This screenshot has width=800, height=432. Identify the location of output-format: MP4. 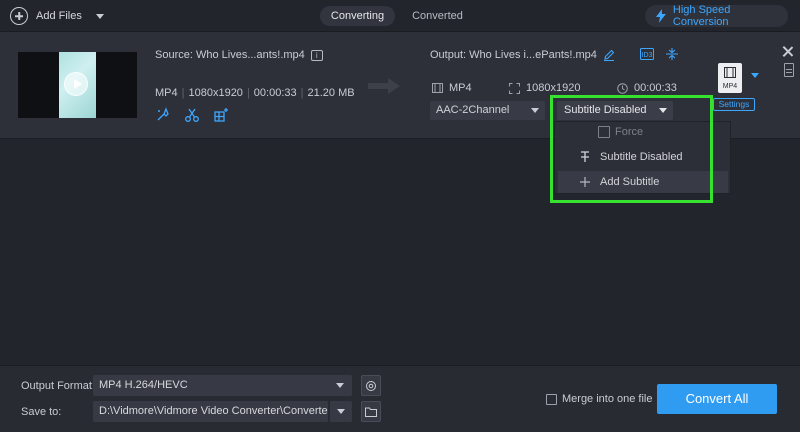
(460, 88).